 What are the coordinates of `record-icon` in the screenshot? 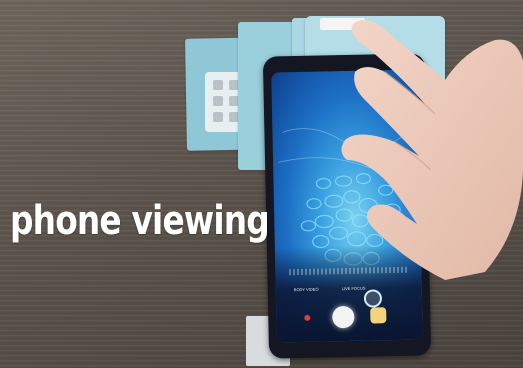 It's located at (307, 317).